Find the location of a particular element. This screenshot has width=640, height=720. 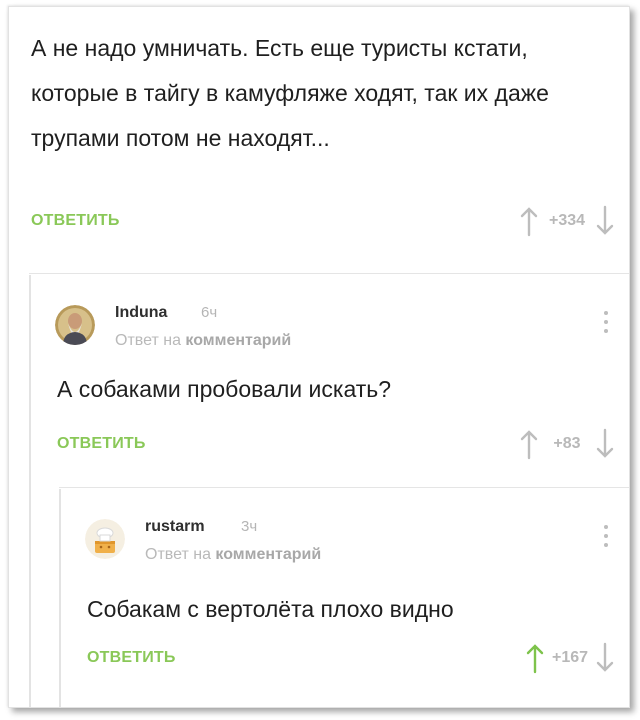

comment-text: Собакам с вертолёта плохо видно is located at coordinates (270, 609).